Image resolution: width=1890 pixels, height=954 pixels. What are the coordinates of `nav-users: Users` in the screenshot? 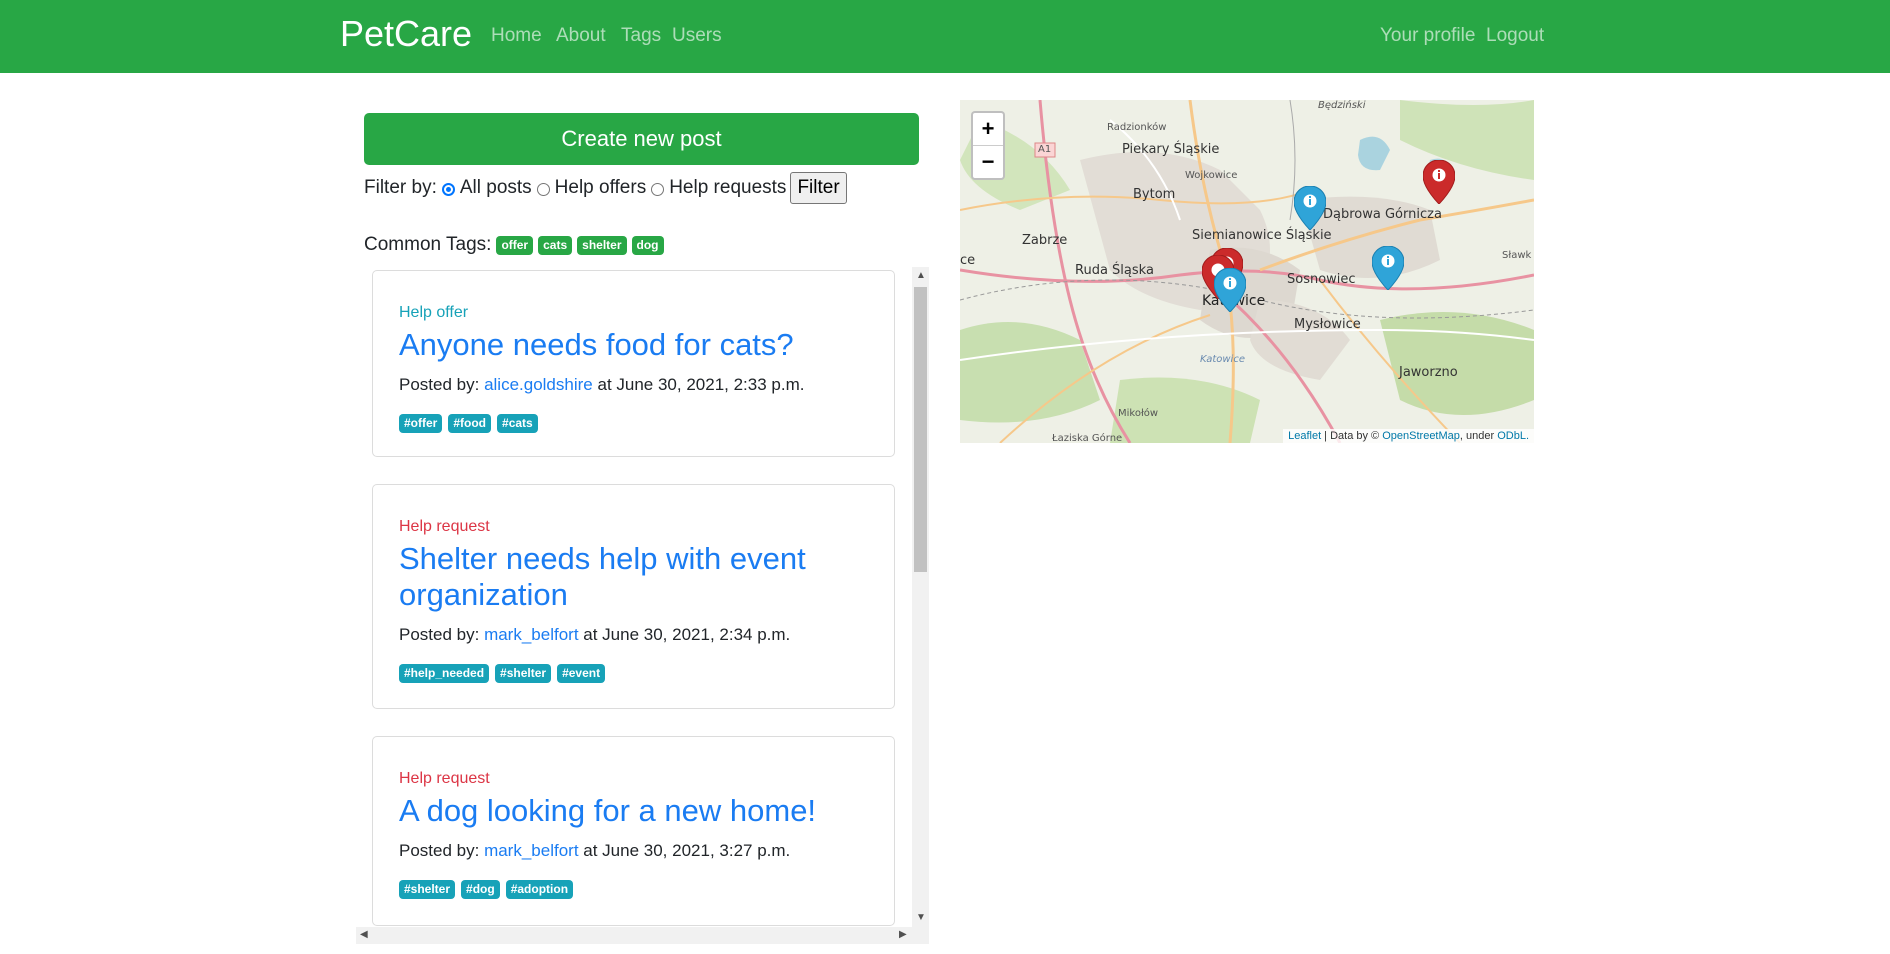 It's located at (697, 36).